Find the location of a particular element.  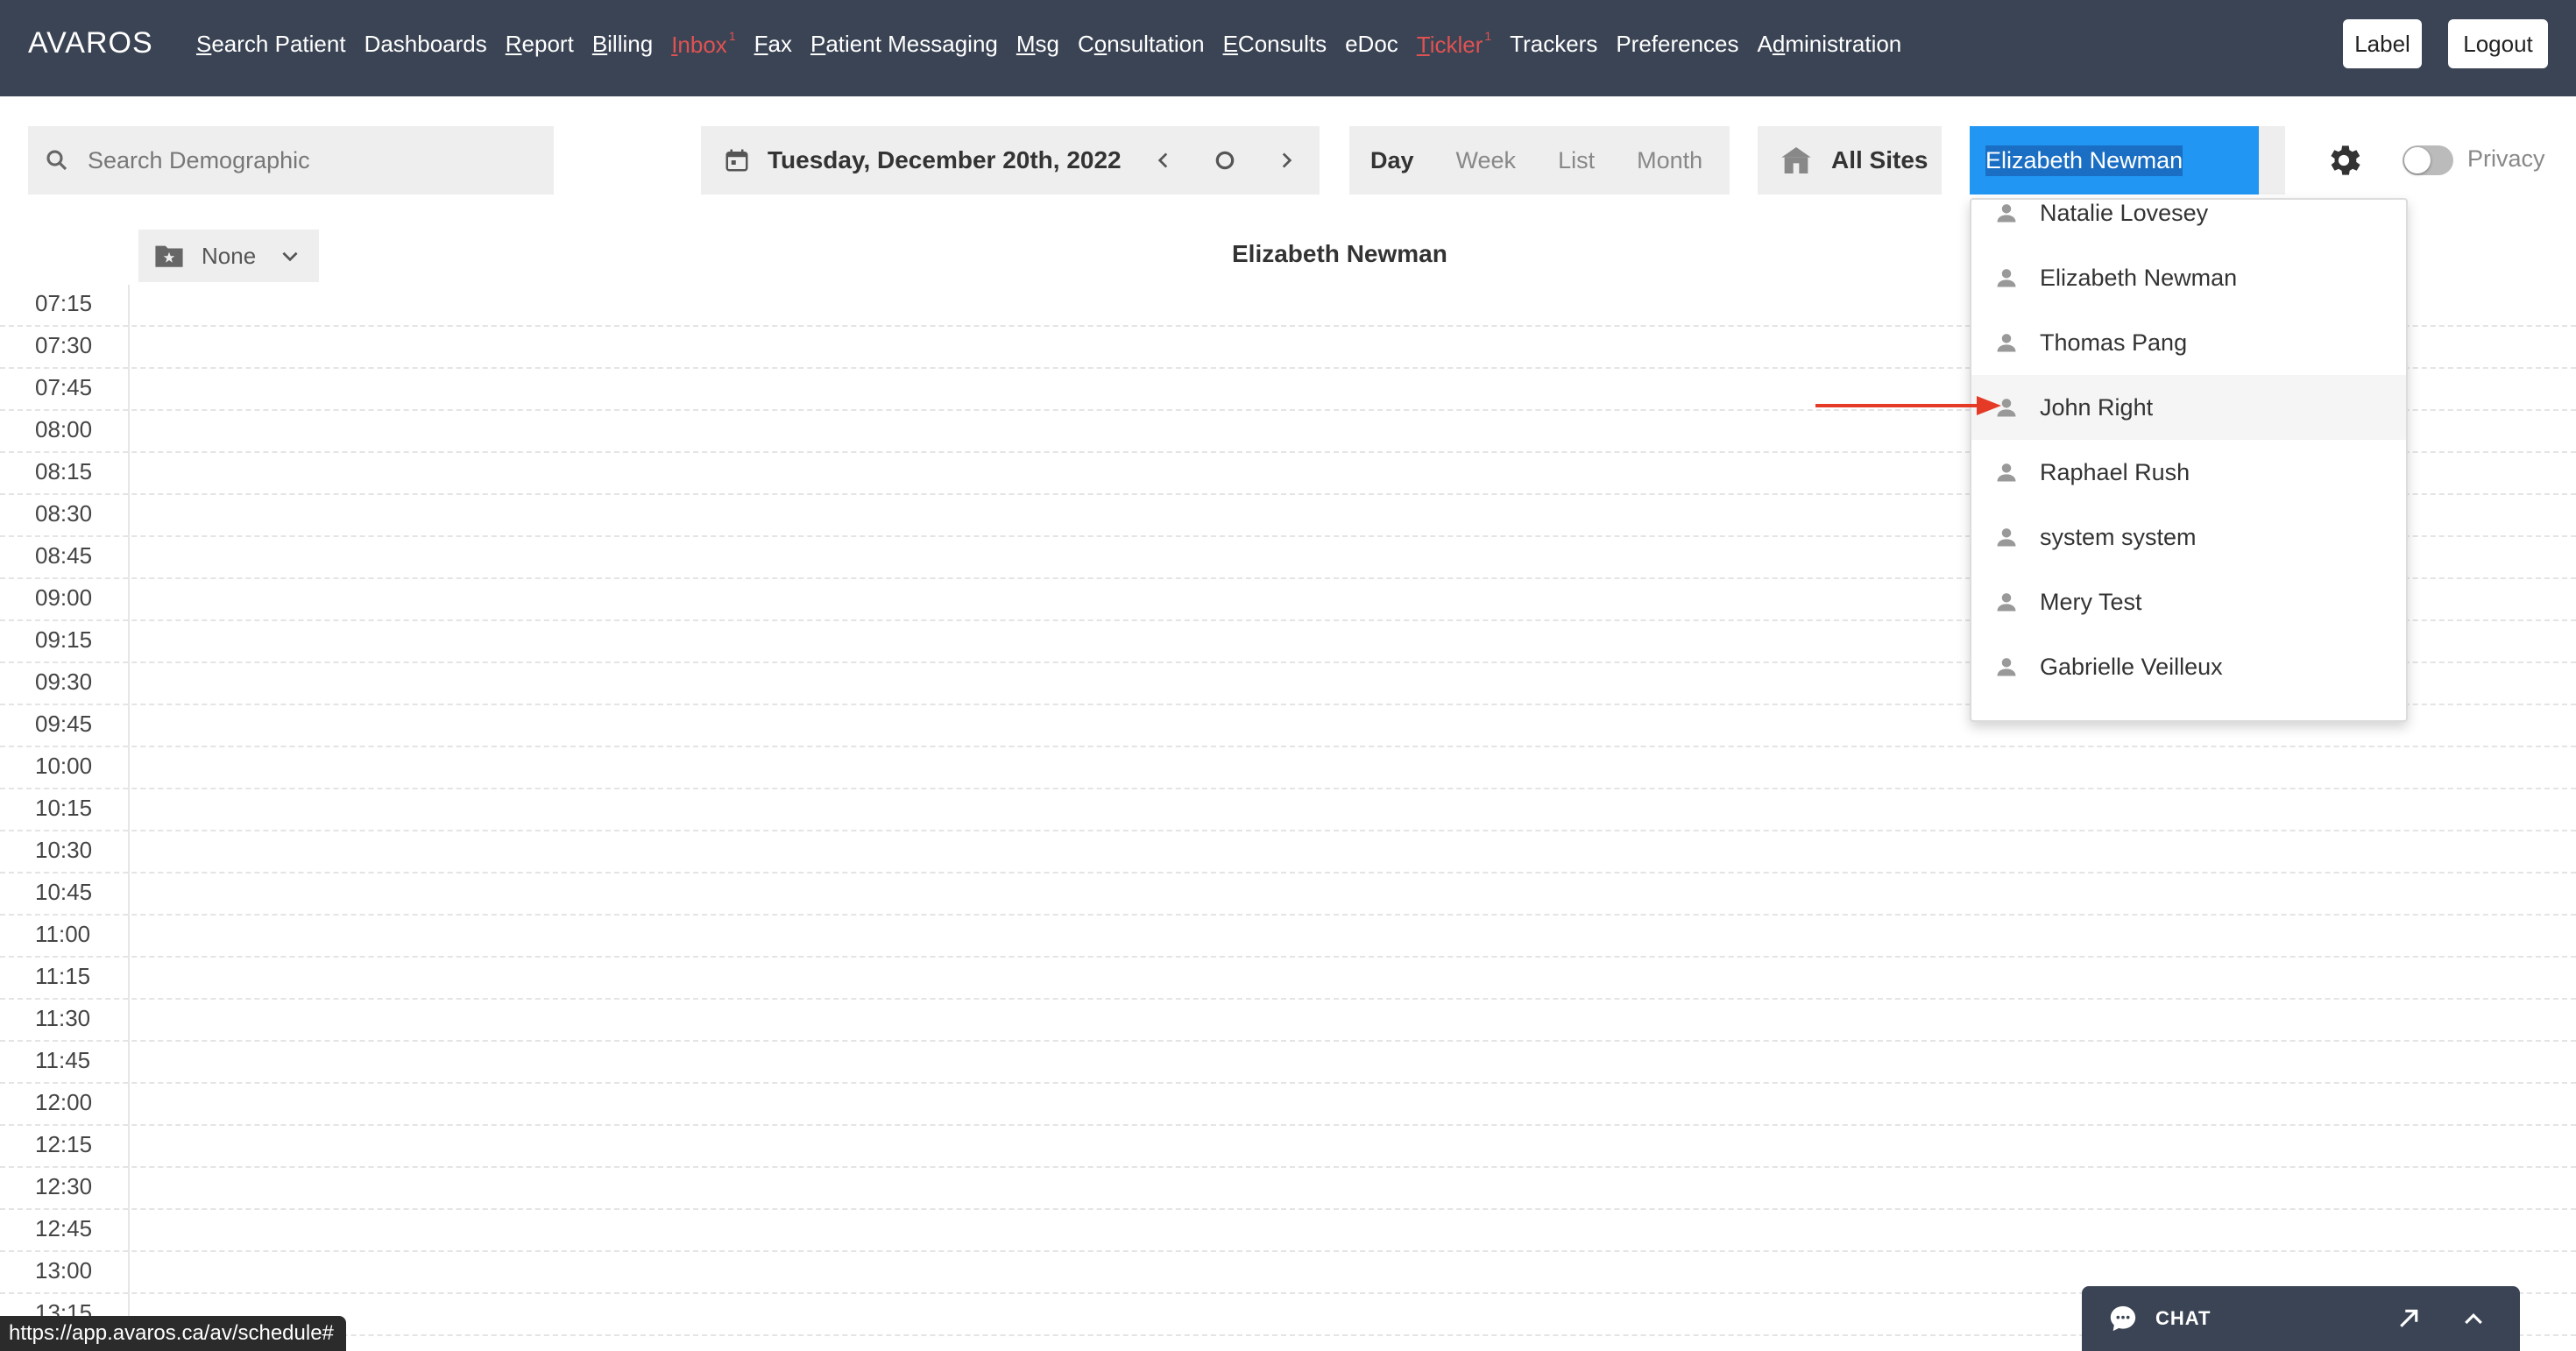

provider-option: John Right is located at coordinates (2188, 407).